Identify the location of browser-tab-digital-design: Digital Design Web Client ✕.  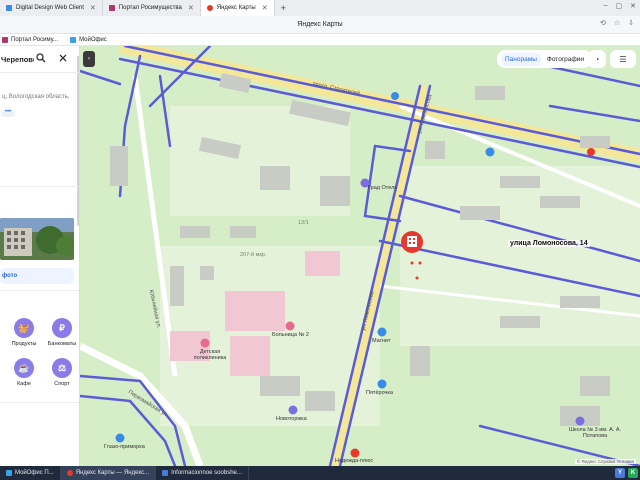
(51, 8).